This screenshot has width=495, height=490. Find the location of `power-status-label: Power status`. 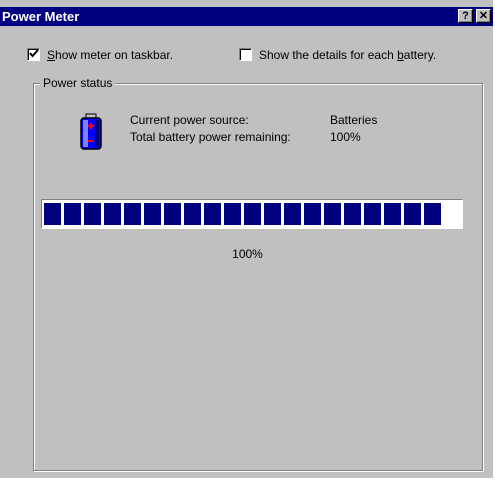

power-status-label: Power status is located at coordinates (78, 83).